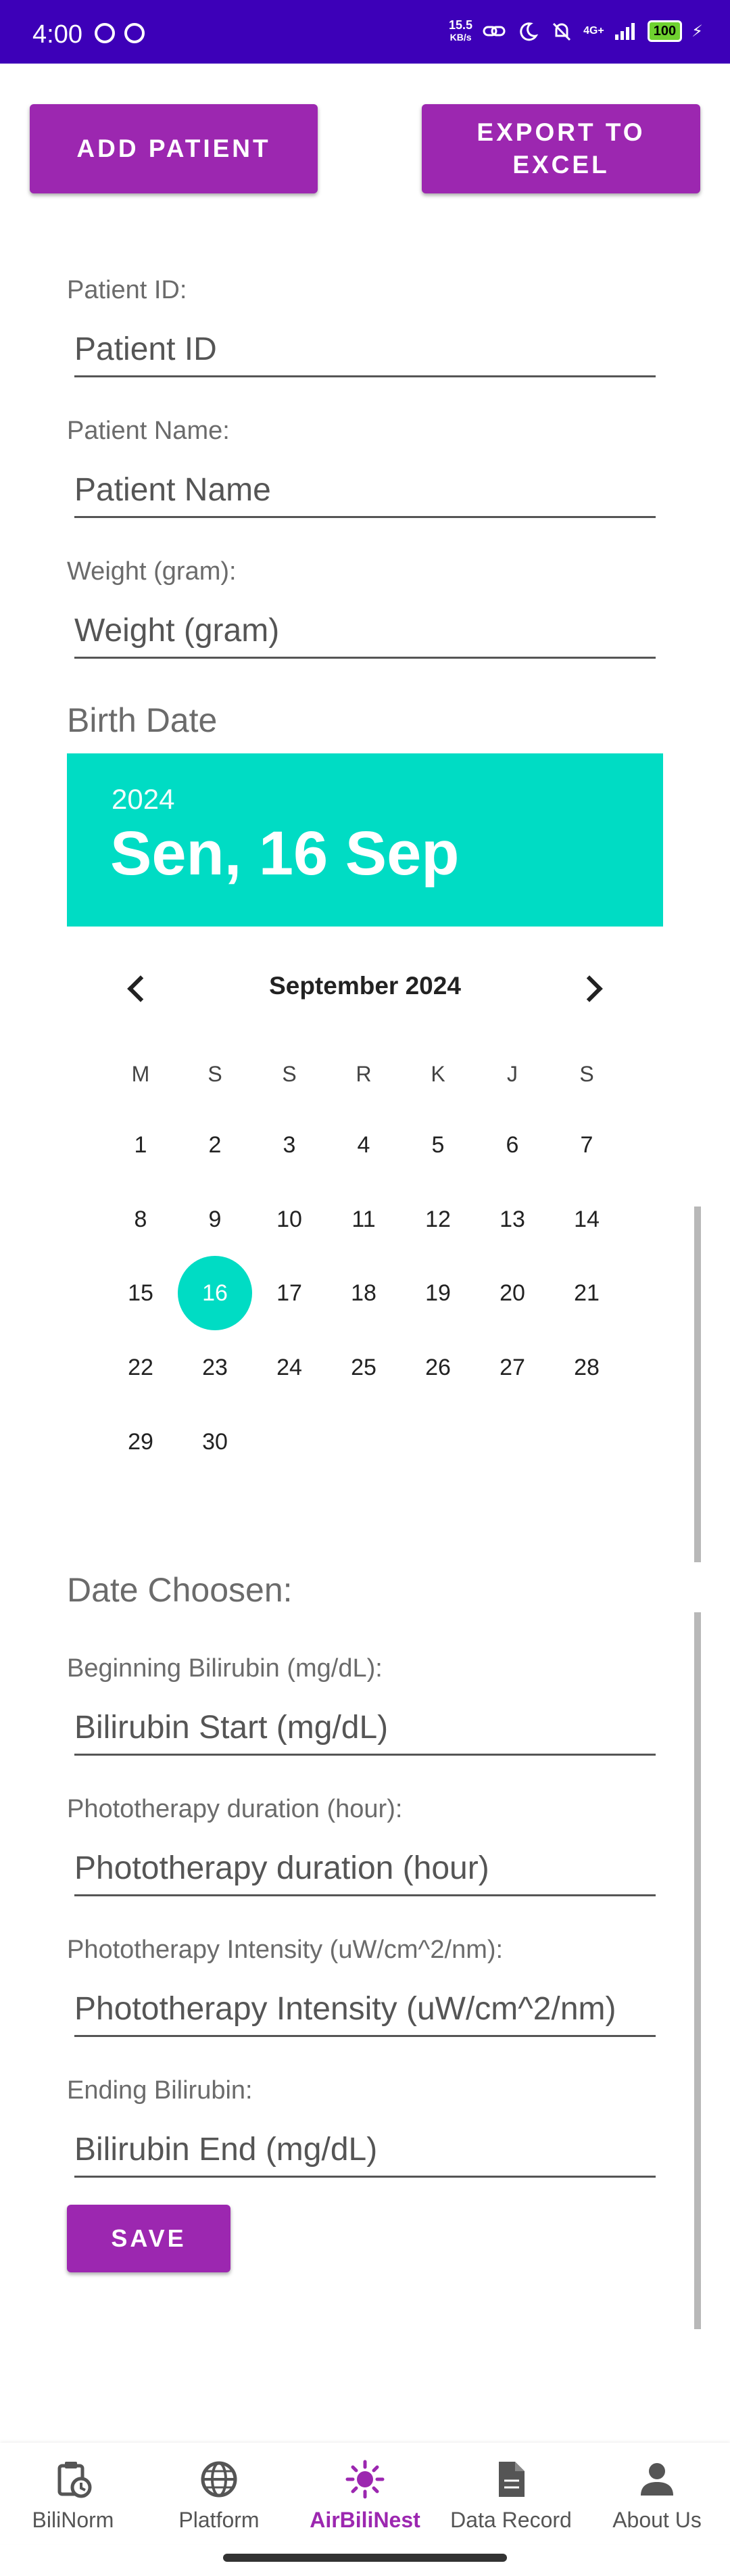 This screenshot has height=2576, width=730. Describe the element at coordinates (219, 2479) in the screenshot. I see `globe-icon` at that location.